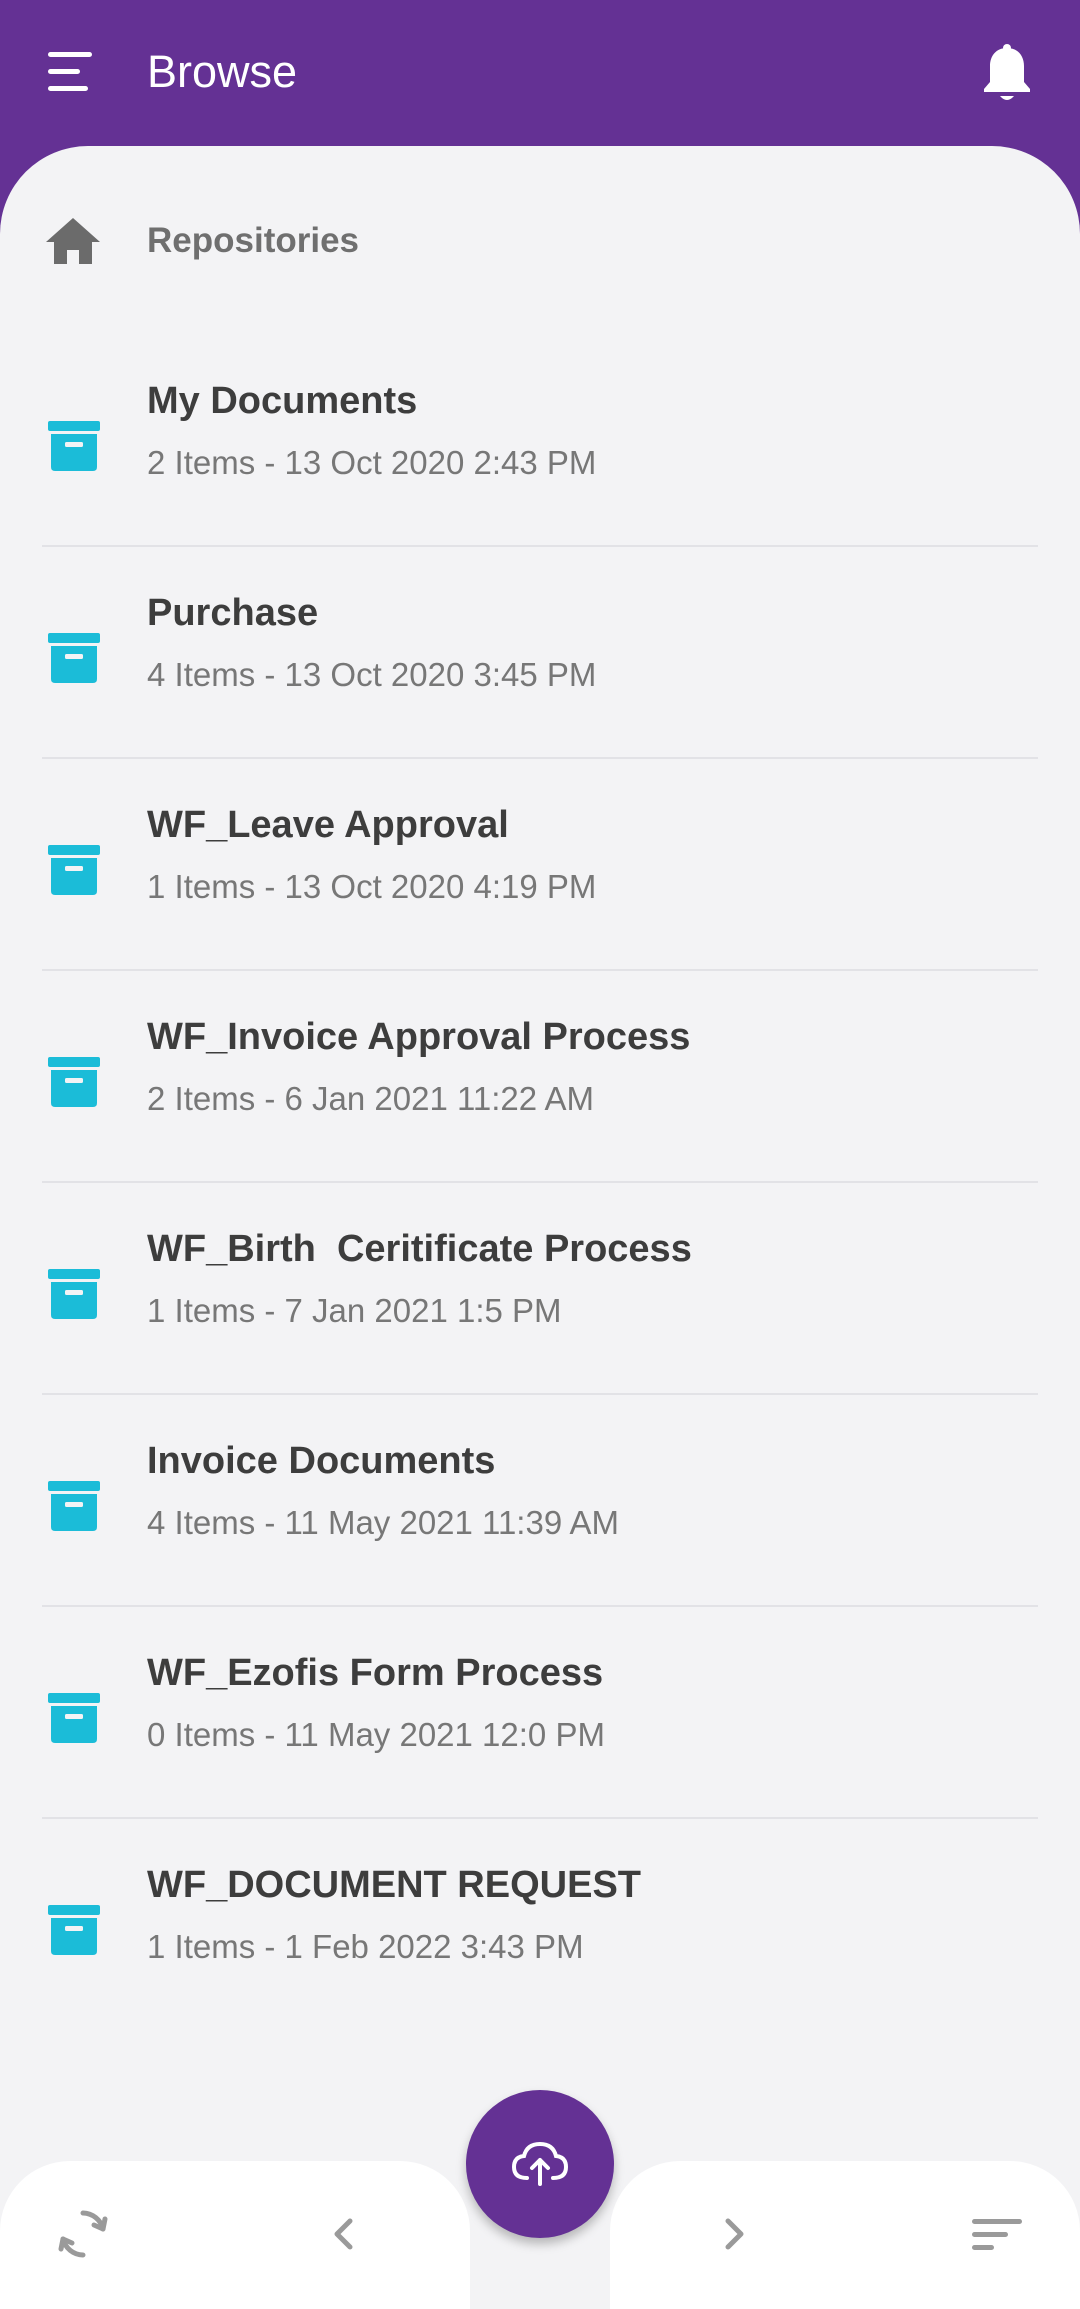 Image resolution: width=1080 pixels, height=2309 pixels. Describe the element at coordinates (375, 1673) in the screenshot. I see `repository-name: WF_Ezofis Form Process` at that location.